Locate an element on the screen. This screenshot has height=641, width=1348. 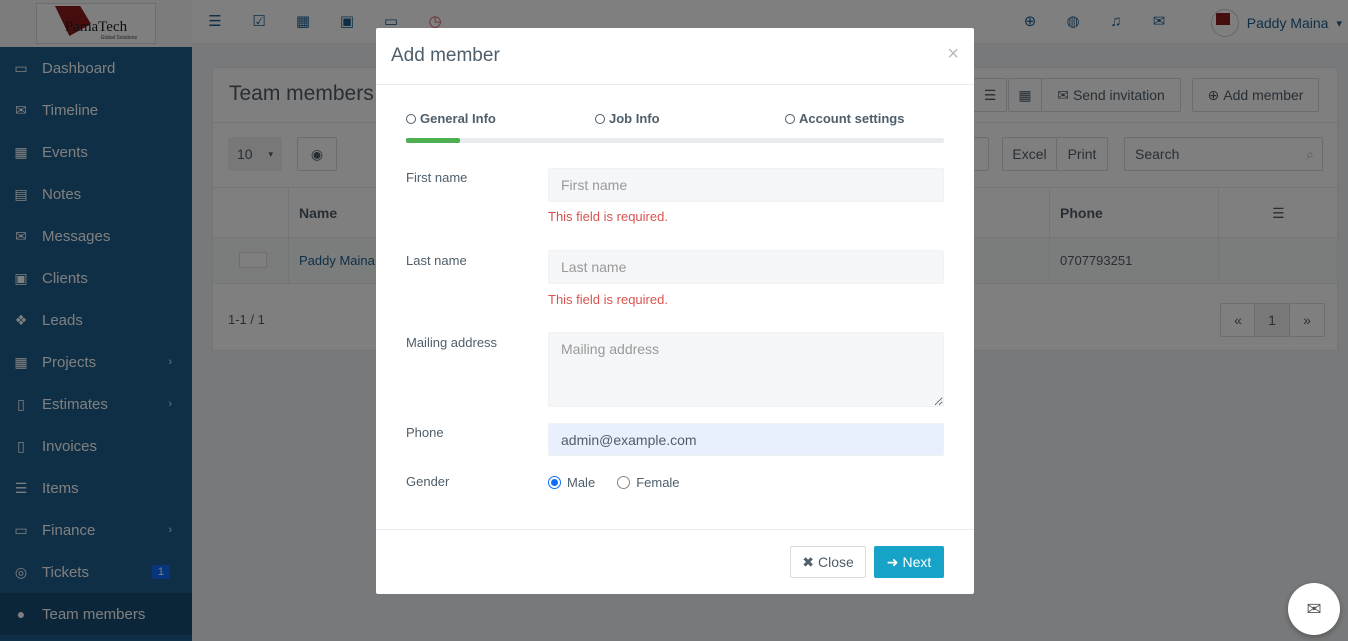
arrow-circle-right-icon: ➜ is located at coordinates (892, 561).